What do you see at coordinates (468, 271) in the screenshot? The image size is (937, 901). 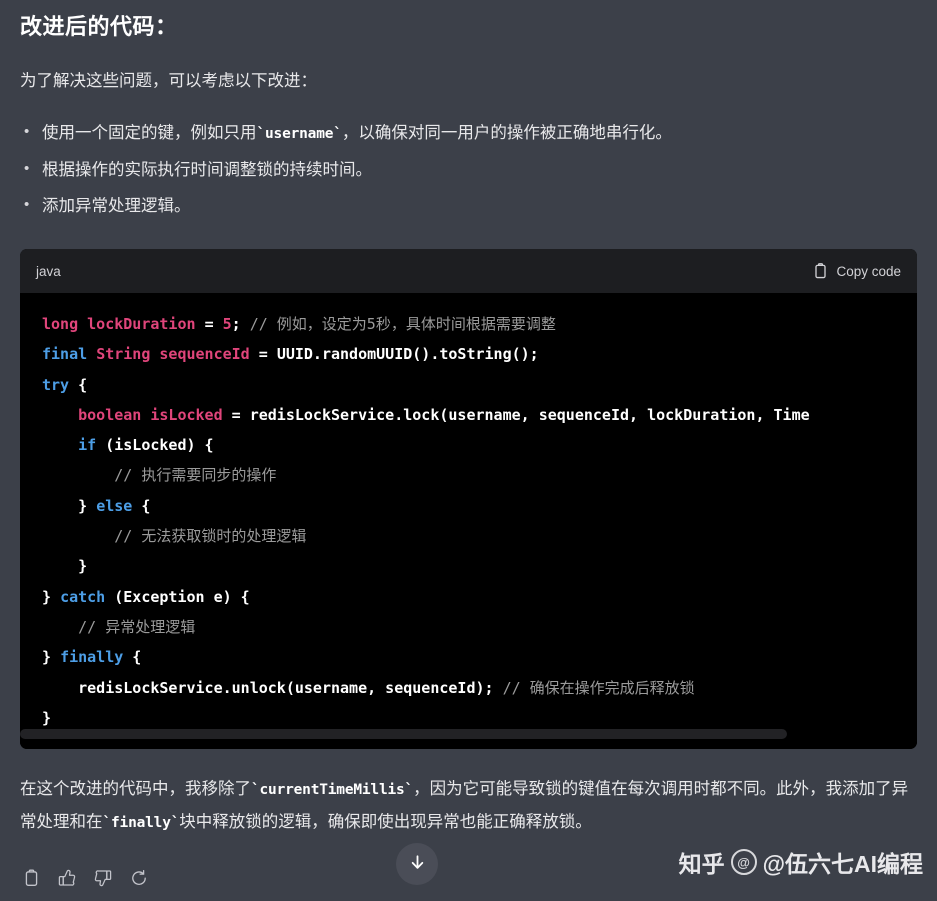 I see `code-block-header: java Copy code` at bounding box center [468, 271].